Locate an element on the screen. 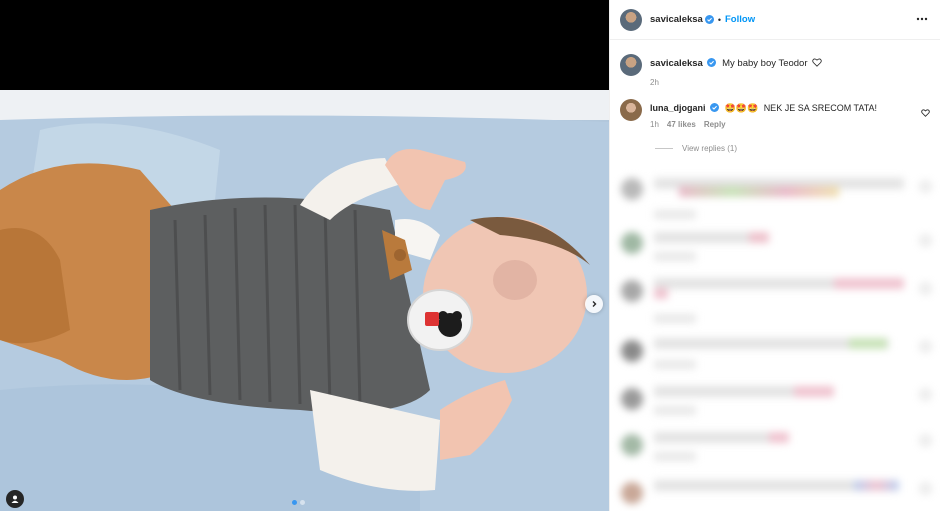 Image resolution: width=940 pixels, height=511 pixels. comment-timestamp: 1h is located at coordinates (654, 124).